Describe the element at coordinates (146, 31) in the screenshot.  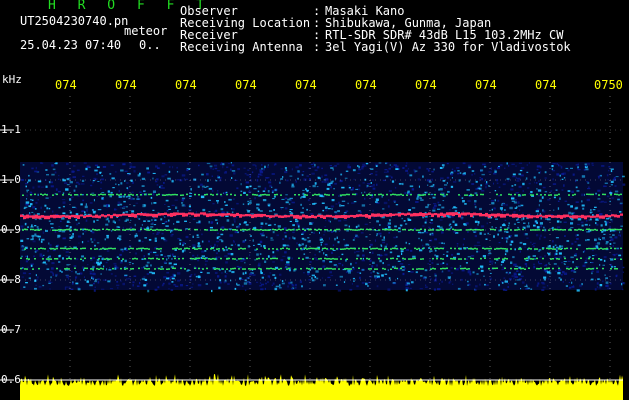
I see `mode-tag: meteor` at that location.